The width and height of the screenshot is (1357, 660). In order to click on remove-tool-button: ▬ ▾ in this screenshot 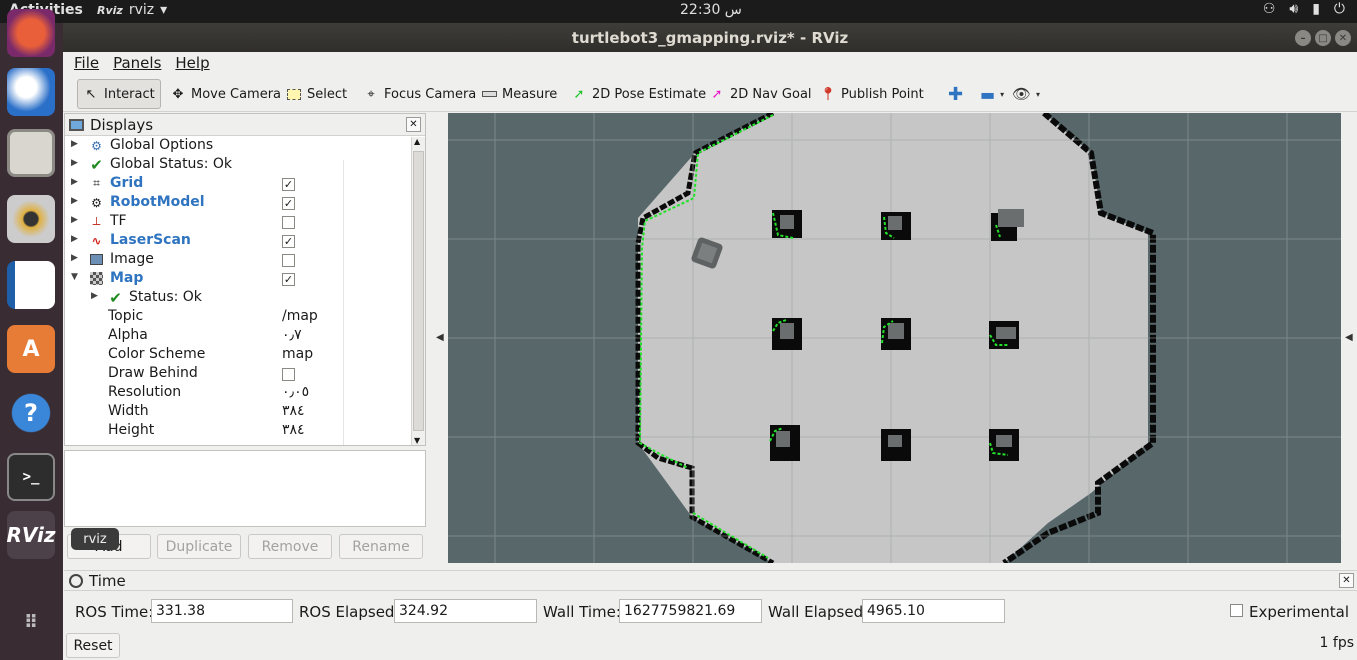, I will do `click(992, 94)`.